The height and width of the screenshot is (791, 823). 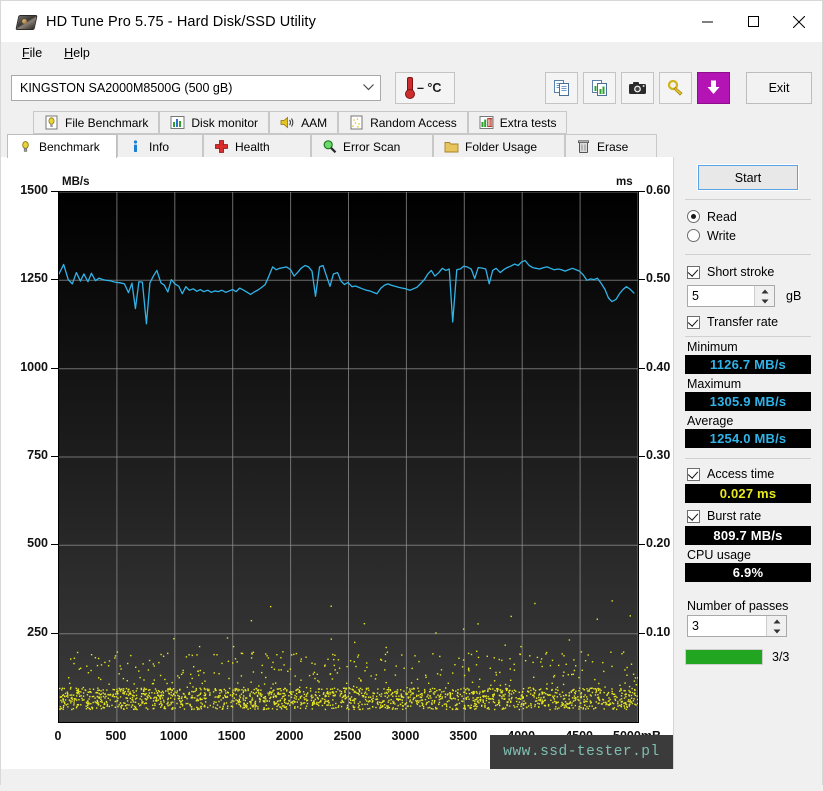 What do you see at coordinates (463, 736) in the screenshot?
I see `chart-x-tick-label: 3500` at bounding box center [463, 736].